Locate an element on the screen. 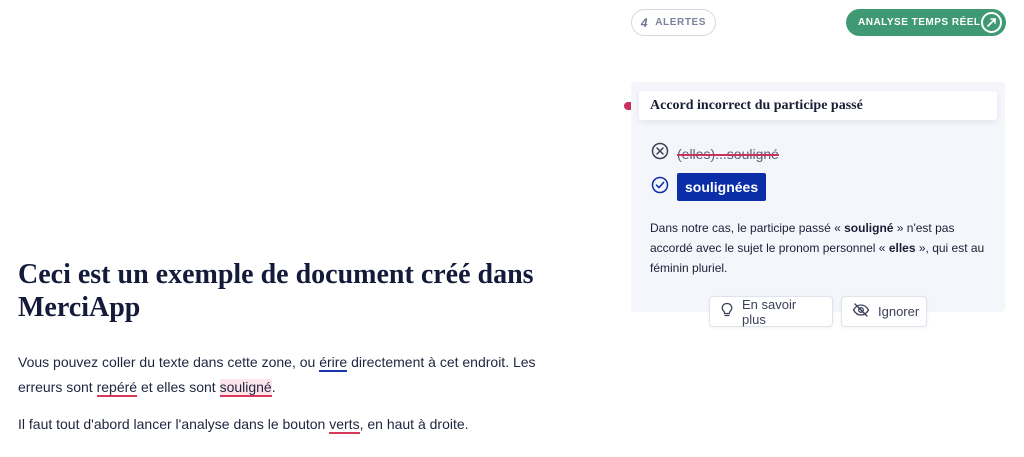 This screenshot has height=457, width=1024. learn-more-label: En savoir plus is located at coordinates (769, 311).